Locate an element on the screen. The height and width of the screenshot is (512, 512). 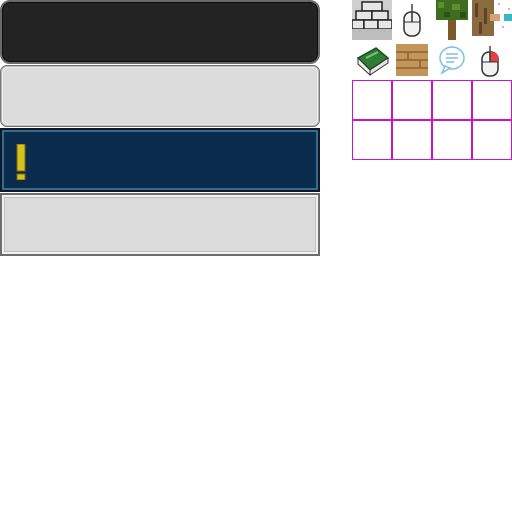
inventory-grid is located at coordinates (432, 120).